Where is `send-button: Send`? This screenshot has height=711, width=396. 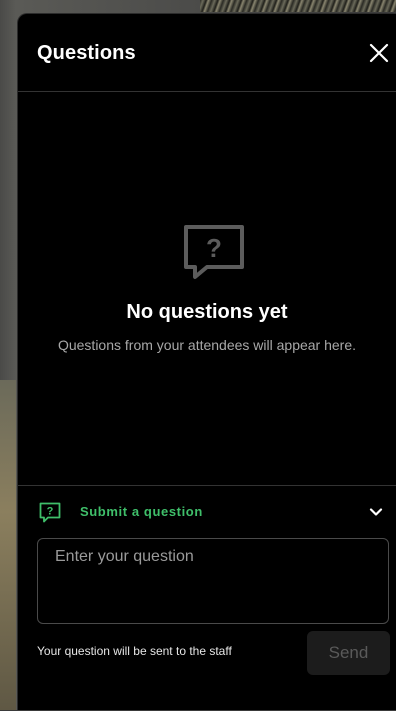
send-button: Send is located at coordinates (348, 653).